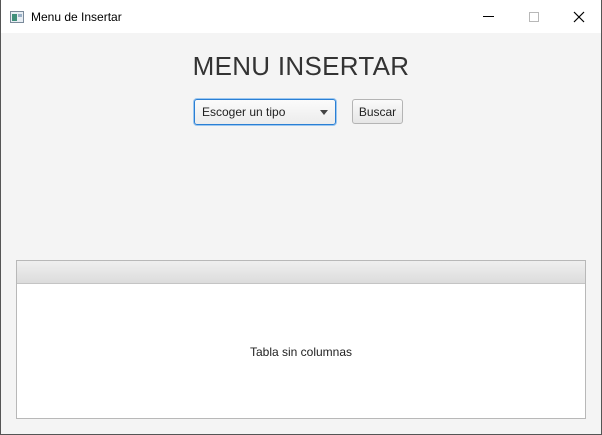 This screenshot has height=435, width=602. Describe the element at coordinates (377, 111) in the screenshot. I see `search-button: Buscar` at that location.